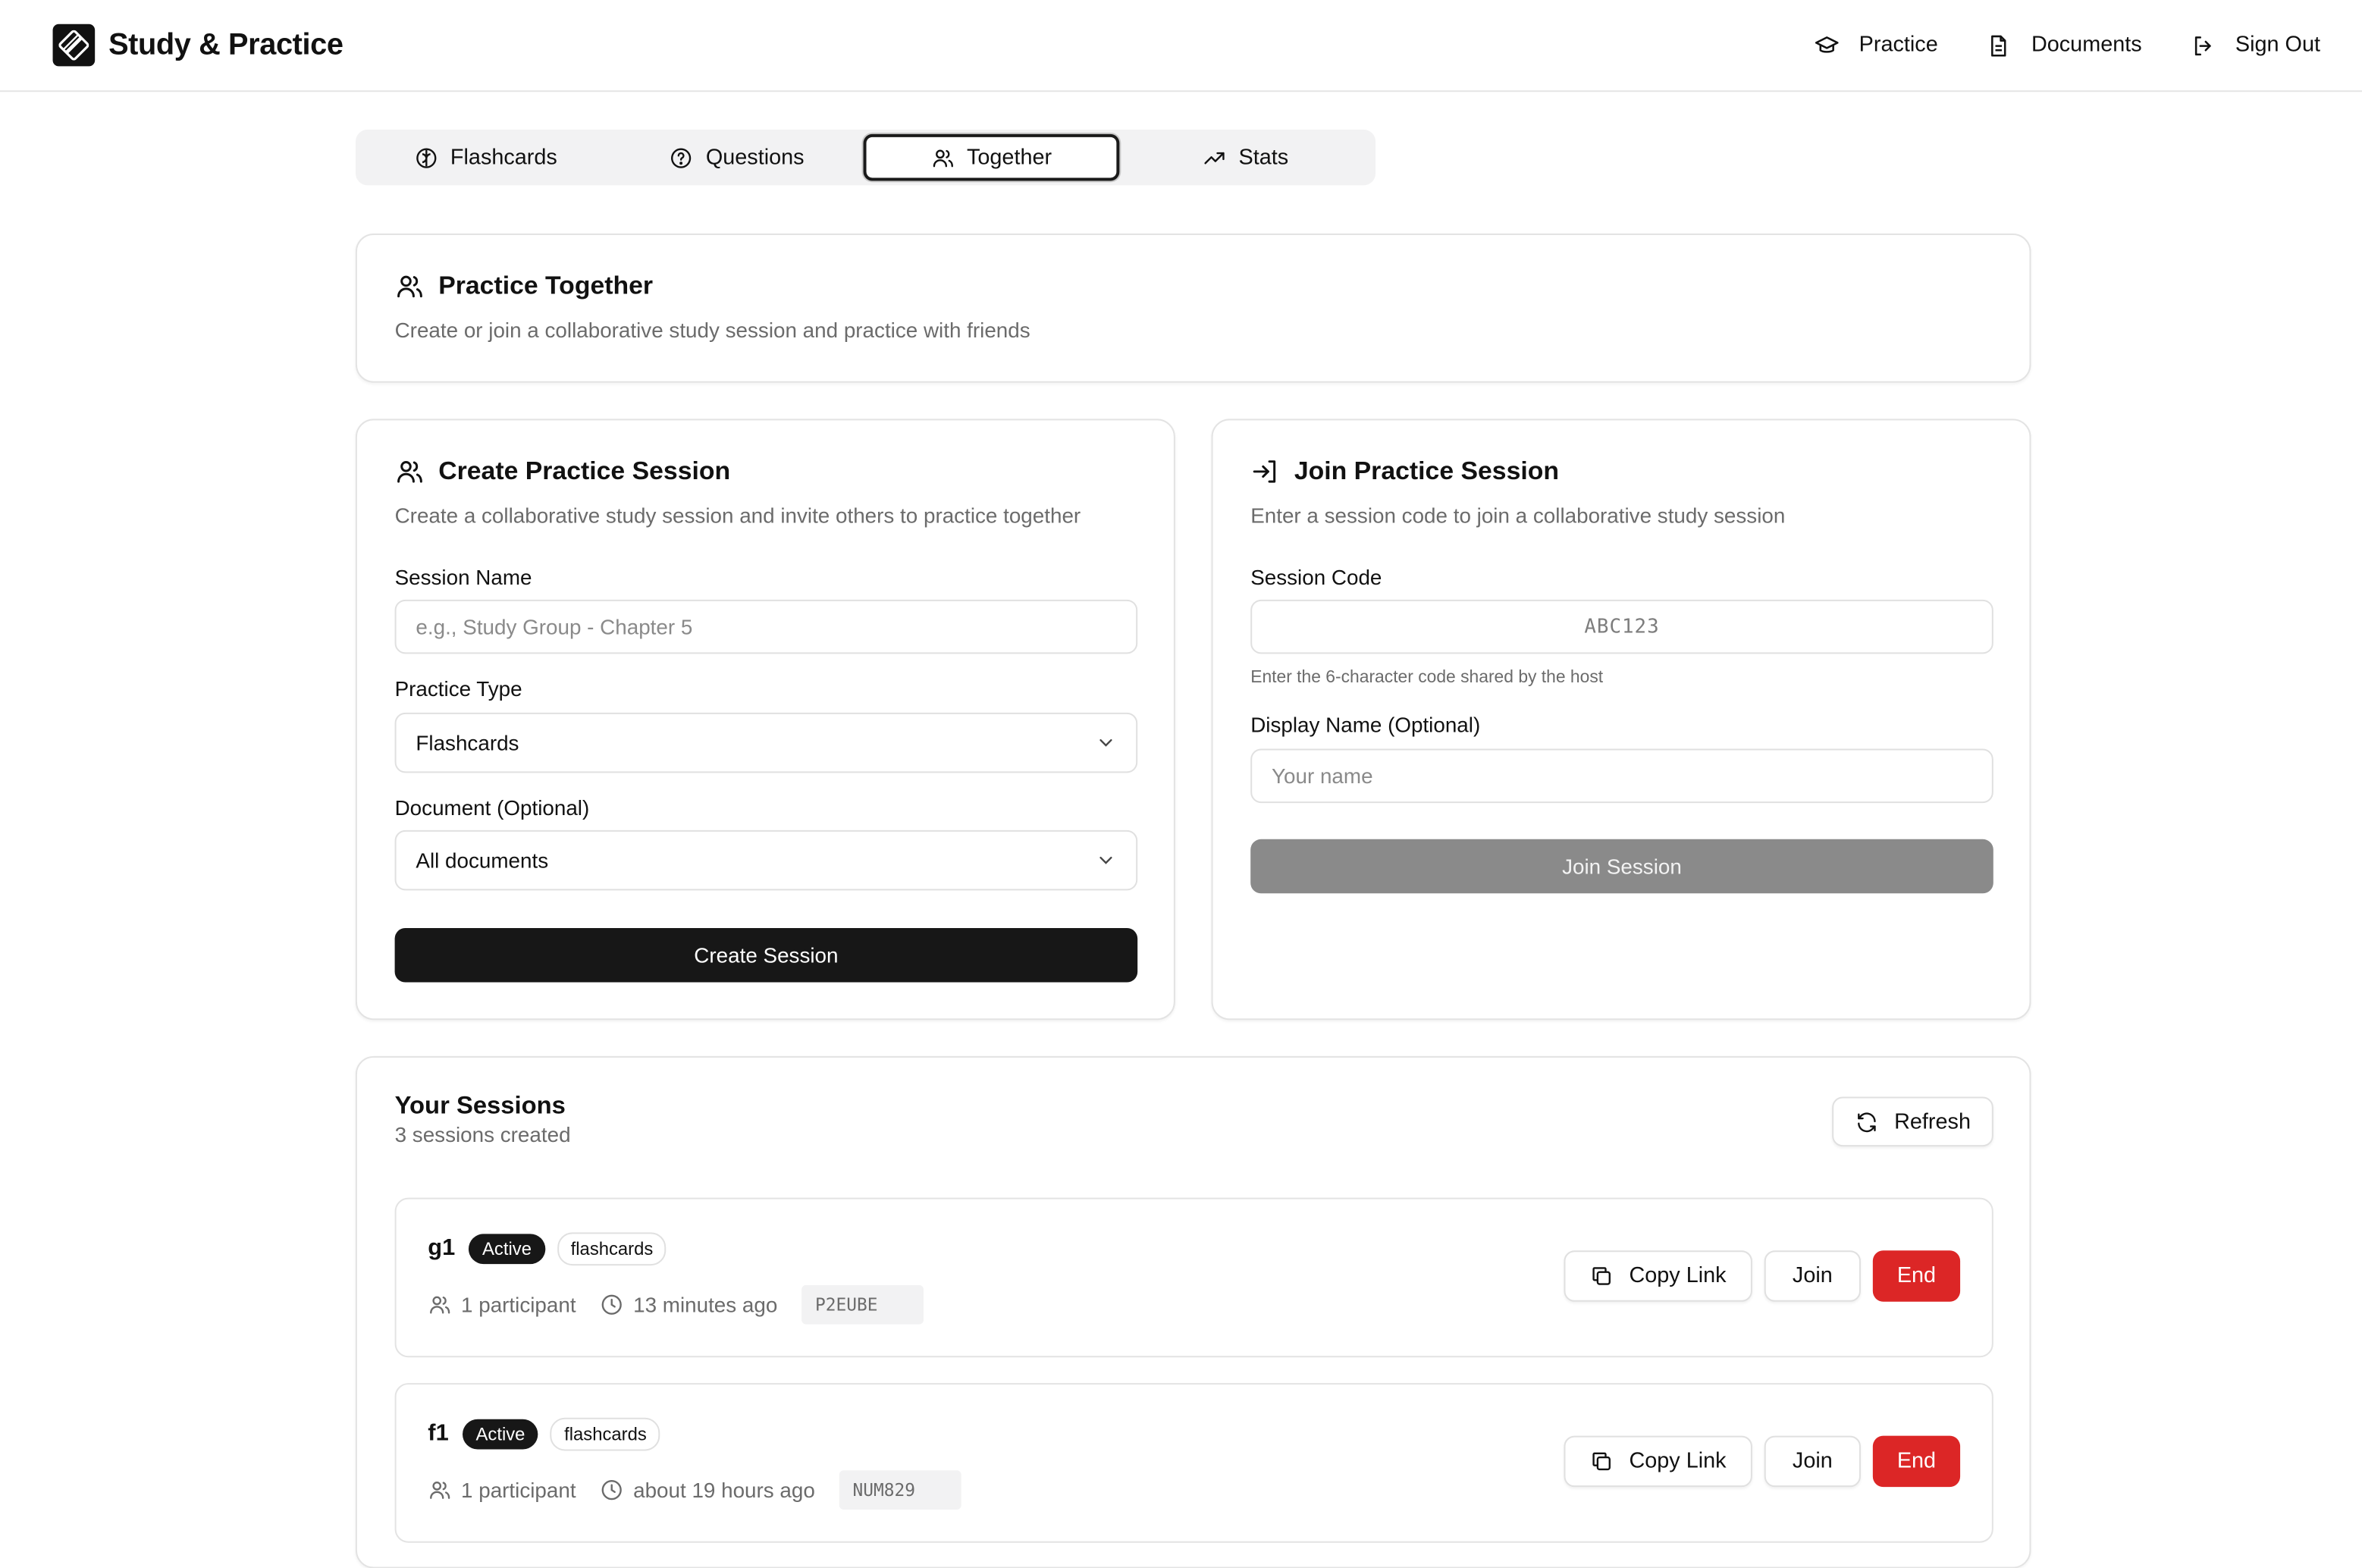 Image resolution: width=2362 pixels, height=1568 pixels. What do you see at coordinates (724, 1491) in the screenshot?
I see `created-time-text: about 19 hours ago` at bounding box center [724, 1491].